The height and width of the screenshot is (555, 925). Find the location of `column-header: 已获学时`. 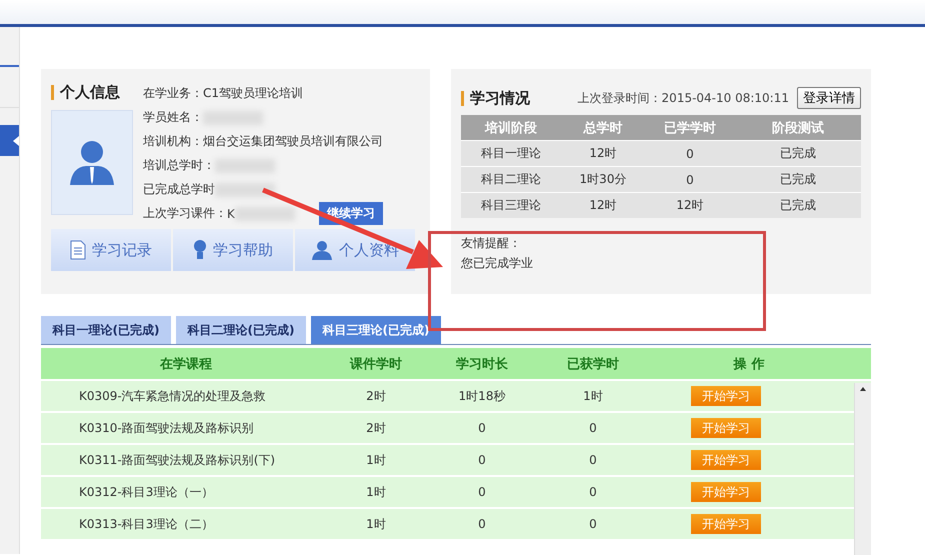

column-header: 已获学时 is located at coordinates (593, 364).